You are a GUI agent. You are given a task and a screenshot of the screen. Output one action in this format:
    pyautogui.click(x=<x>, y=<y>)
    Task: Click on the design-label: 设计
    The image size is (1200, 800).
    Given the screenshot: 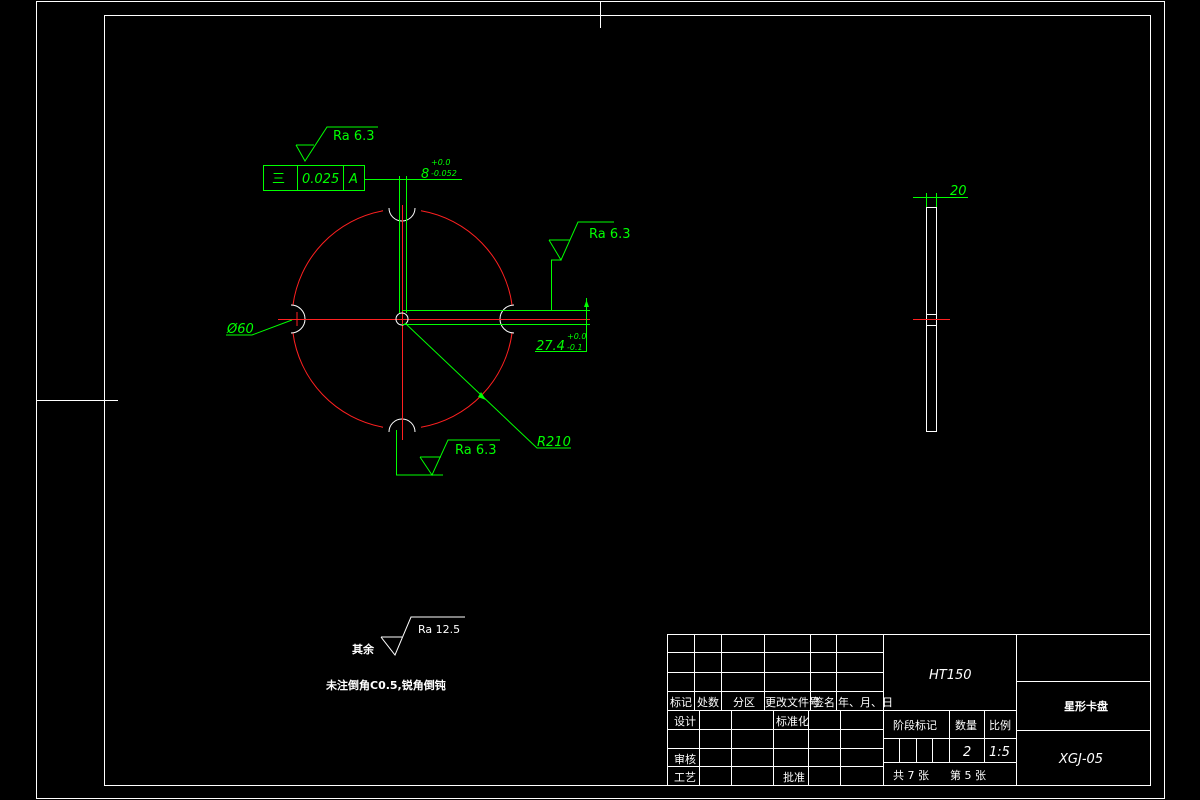 What is the action you would take?
    pyautogui.click(x=685, y=721)
    